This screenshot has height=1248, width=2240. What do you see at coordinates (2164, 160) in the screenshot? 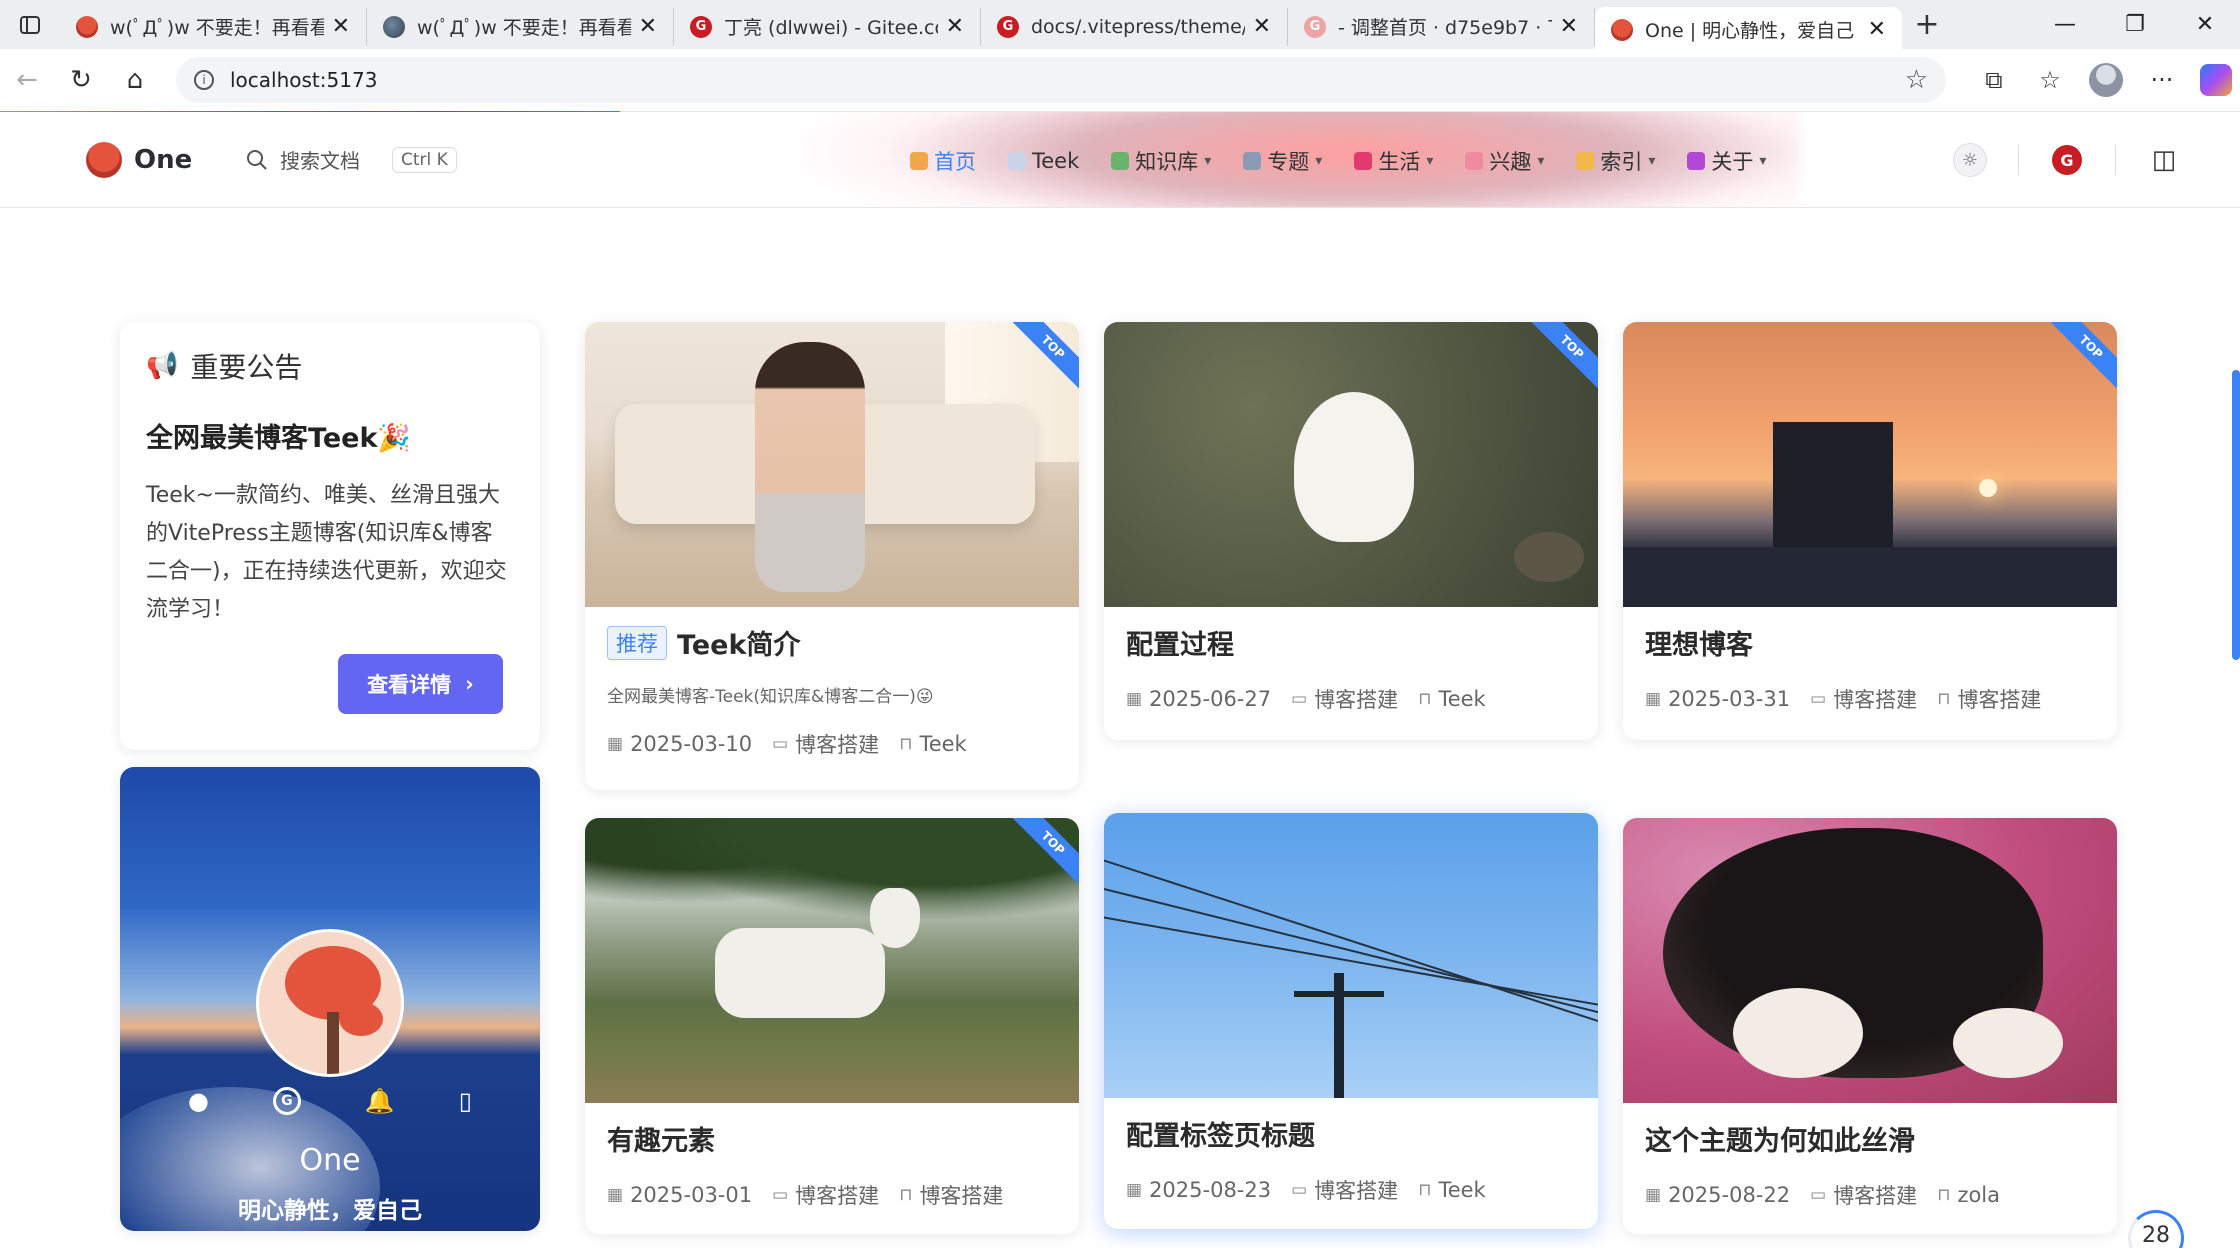
I see `reading-mode-button: ◫` at bounding box center [2164, 160].